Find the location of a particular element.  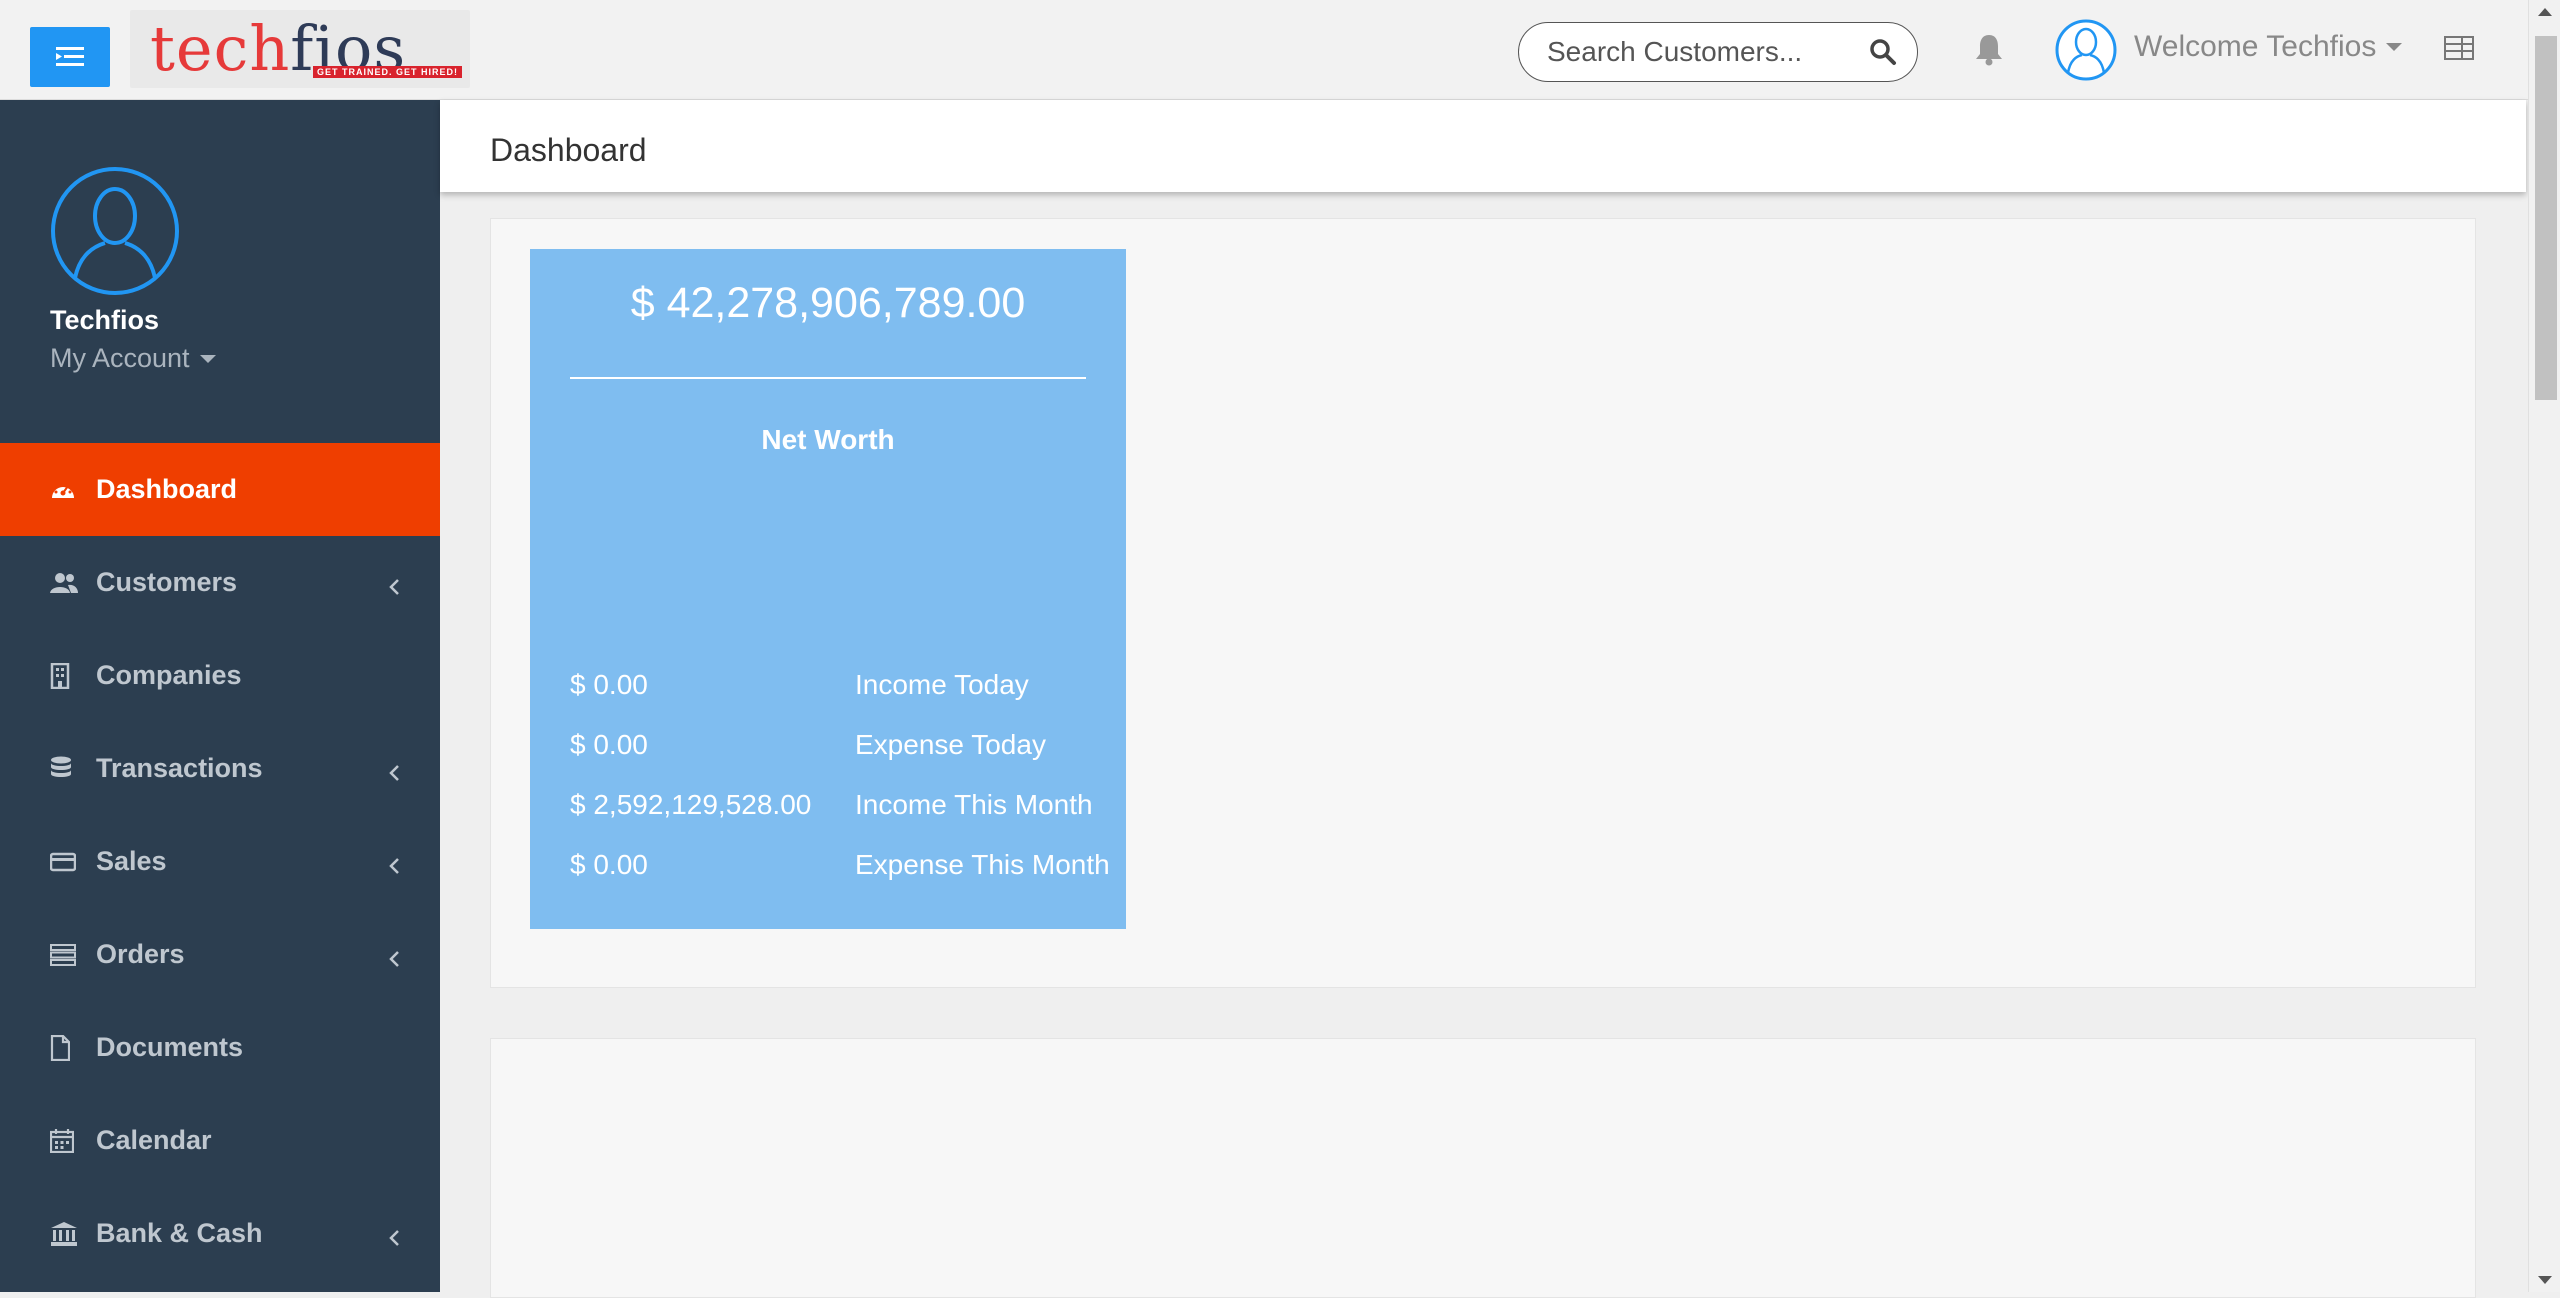

logo-tagline: GET TRAINED. GET HIRED! is located at coordinates (387, 72).